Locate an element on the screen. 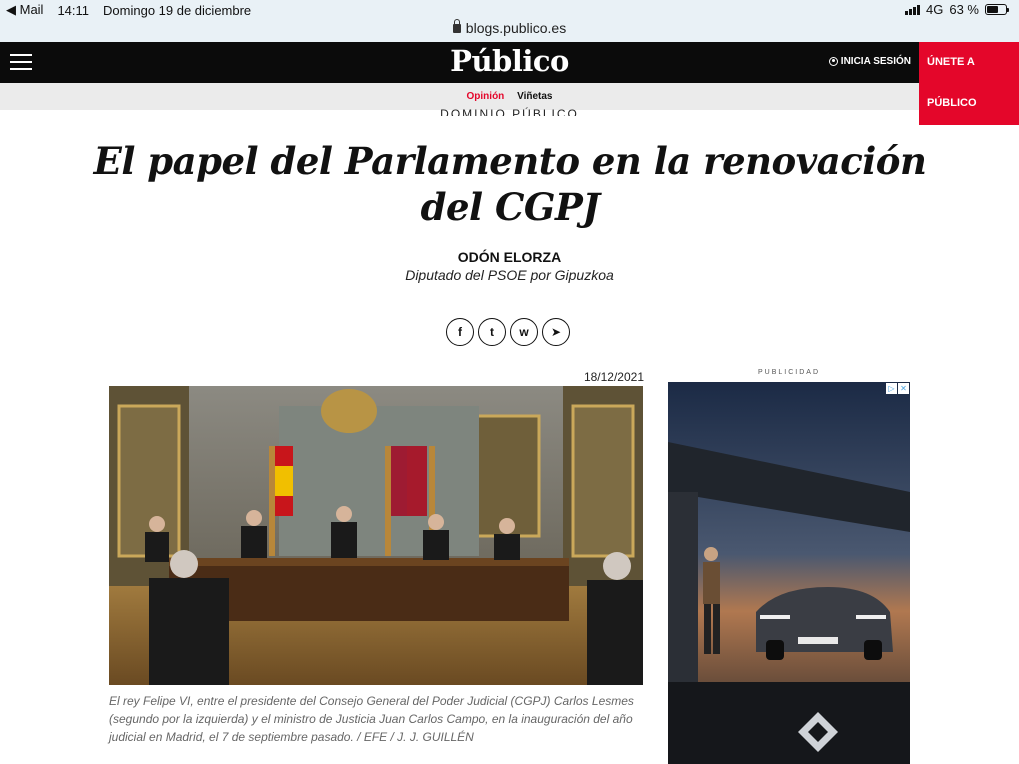 This screenshot has height=764, width=1019. whatsapp-share-button: w is located at coordinates (524, 332).